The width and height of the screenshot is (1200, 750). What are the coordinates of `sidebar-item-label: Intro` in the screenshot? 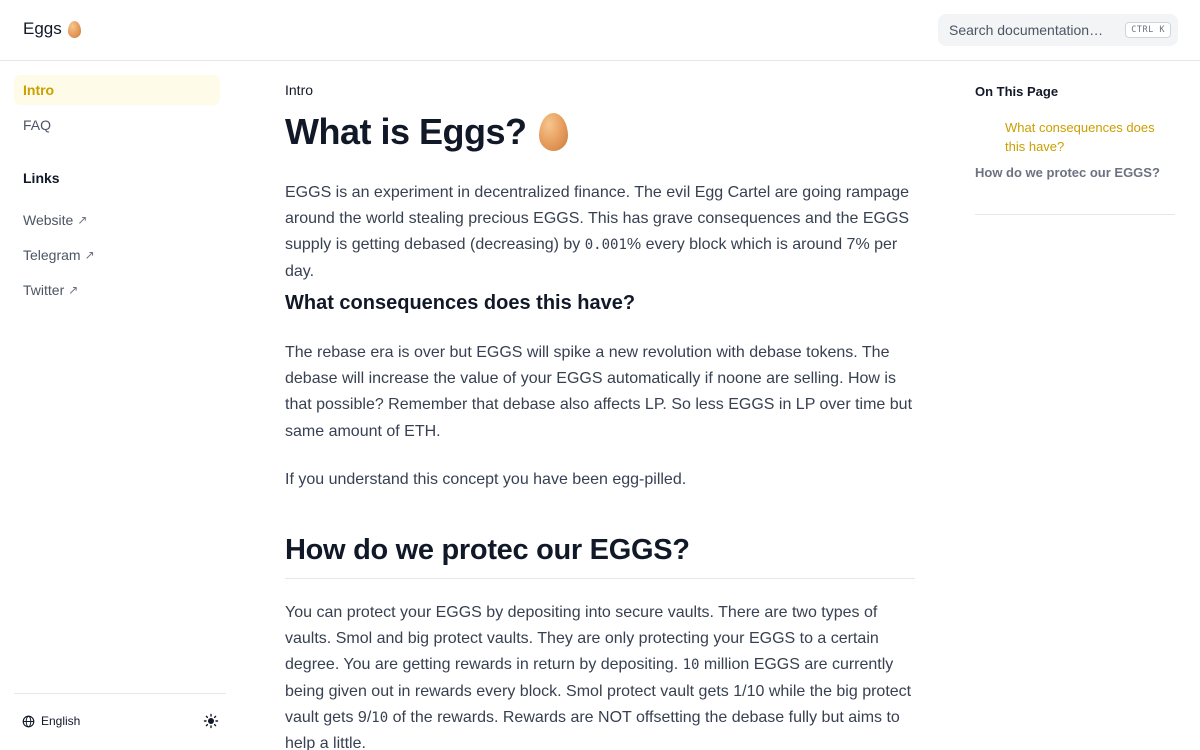 It's located at (39, 90).